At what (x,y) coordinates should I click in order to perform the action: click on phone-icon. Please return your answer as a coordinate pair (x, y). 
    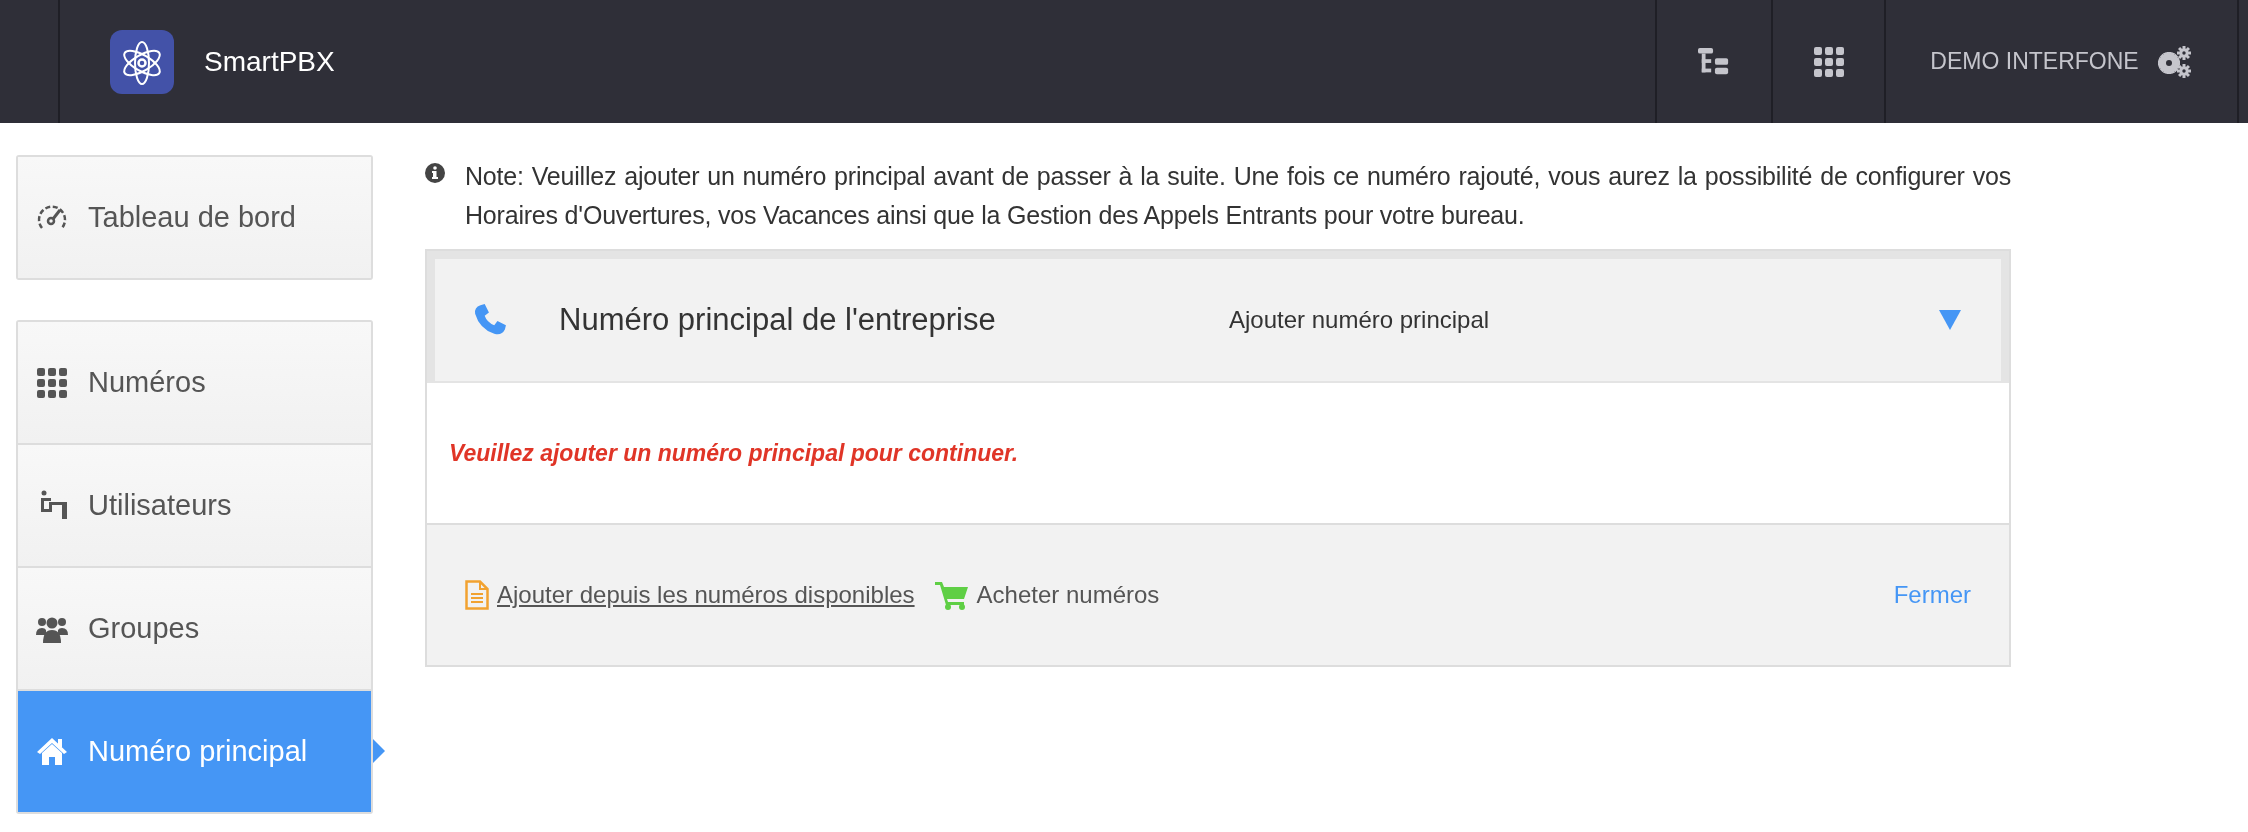
    Looking at the image, I should click on (490, 320).